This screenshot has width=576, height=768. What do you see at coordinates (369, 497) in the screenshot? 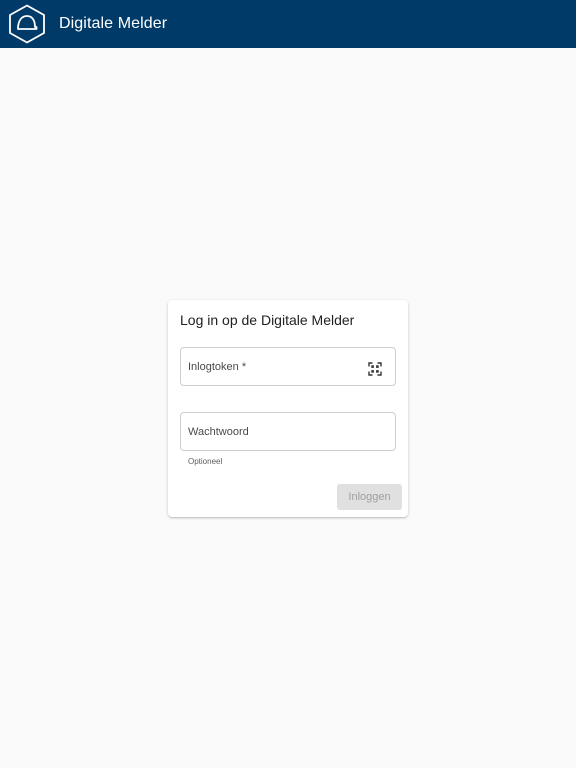
I see `login-button: Inloggen` at bounding box center [369, 497].